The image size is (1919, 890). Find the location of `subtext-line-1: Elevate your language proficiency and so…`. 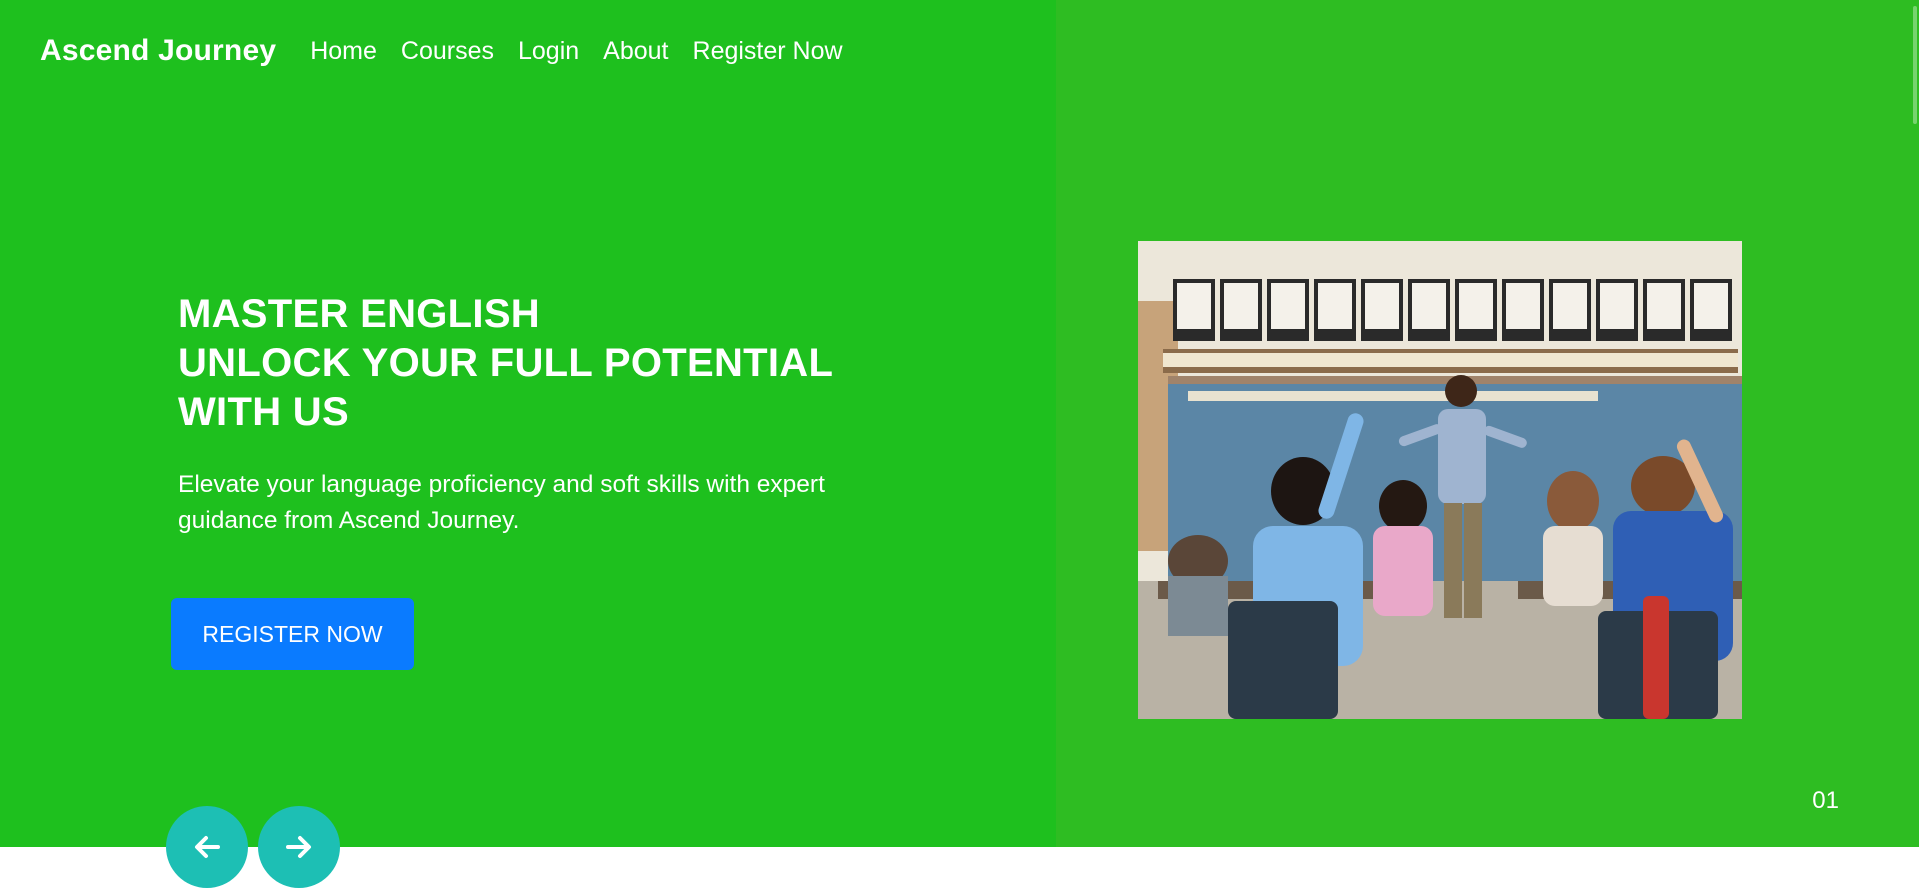

subtext-line-1: Elevate your language proficiency and so… is located at coordinates (501, 484).